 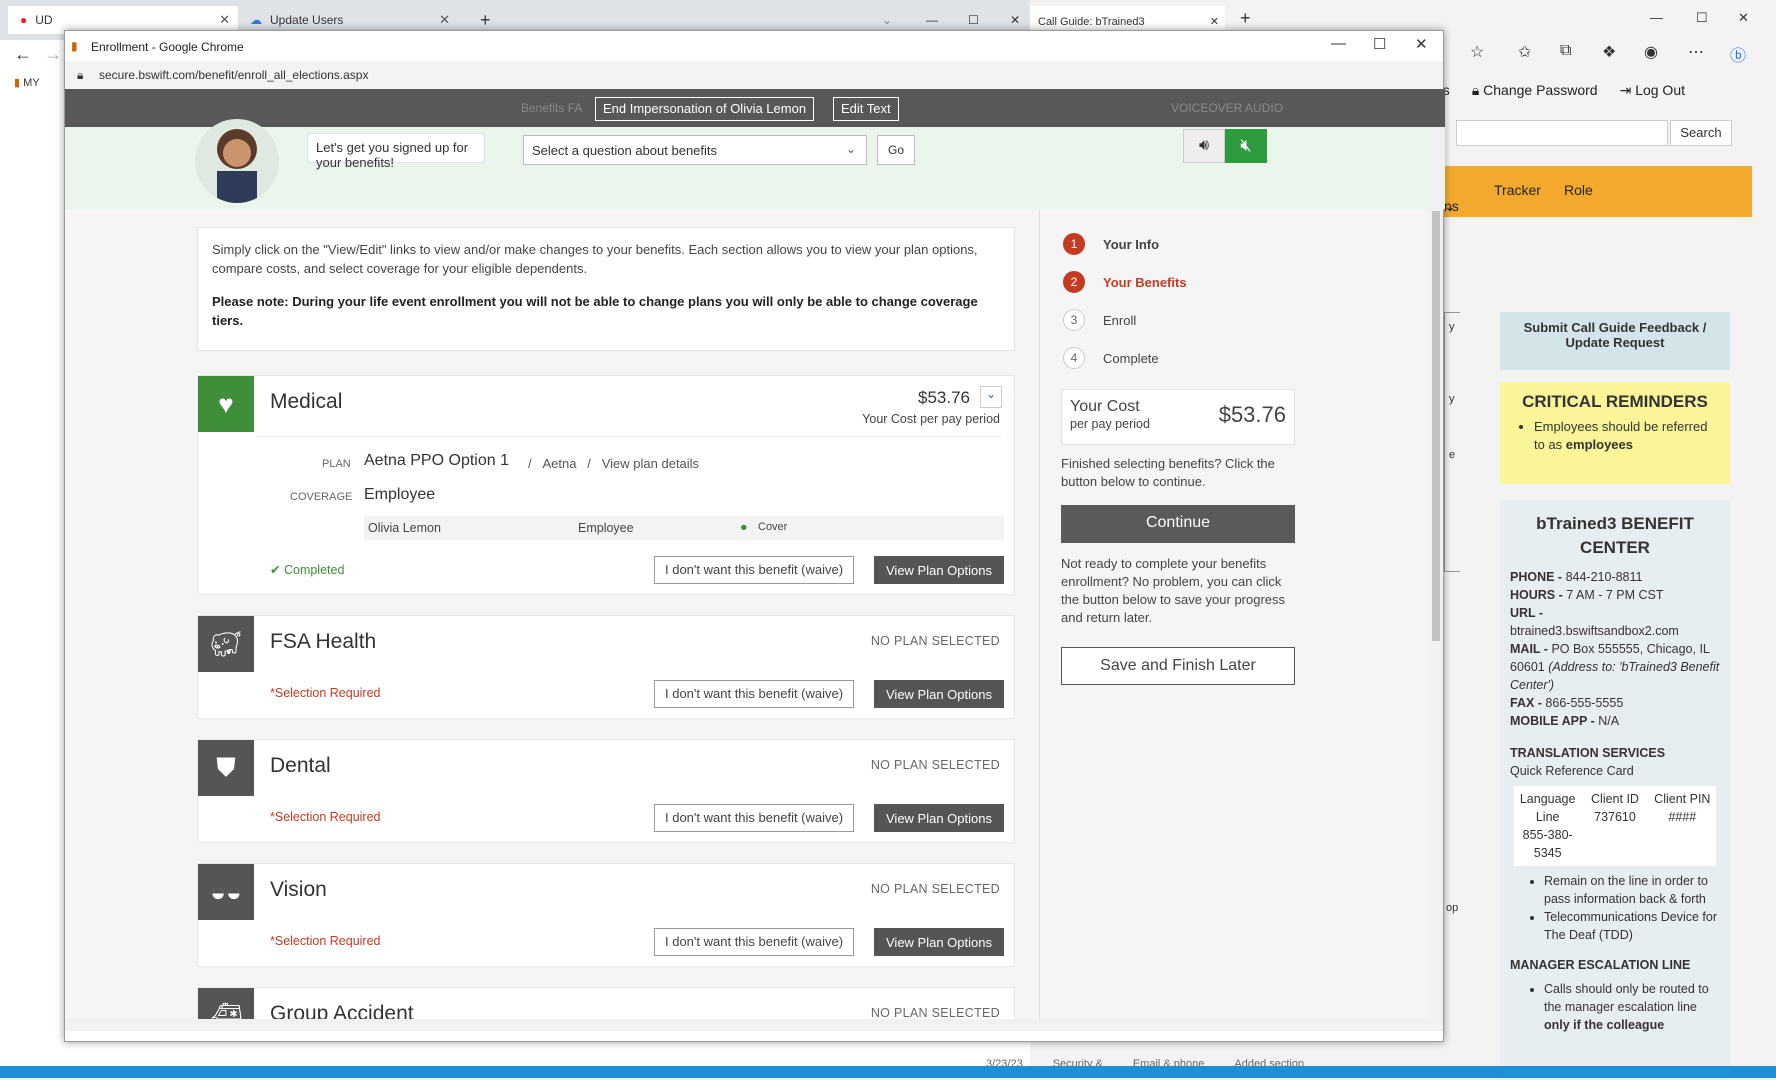 I want to click on benefit-name: Vision, so click(x=298, y=889).